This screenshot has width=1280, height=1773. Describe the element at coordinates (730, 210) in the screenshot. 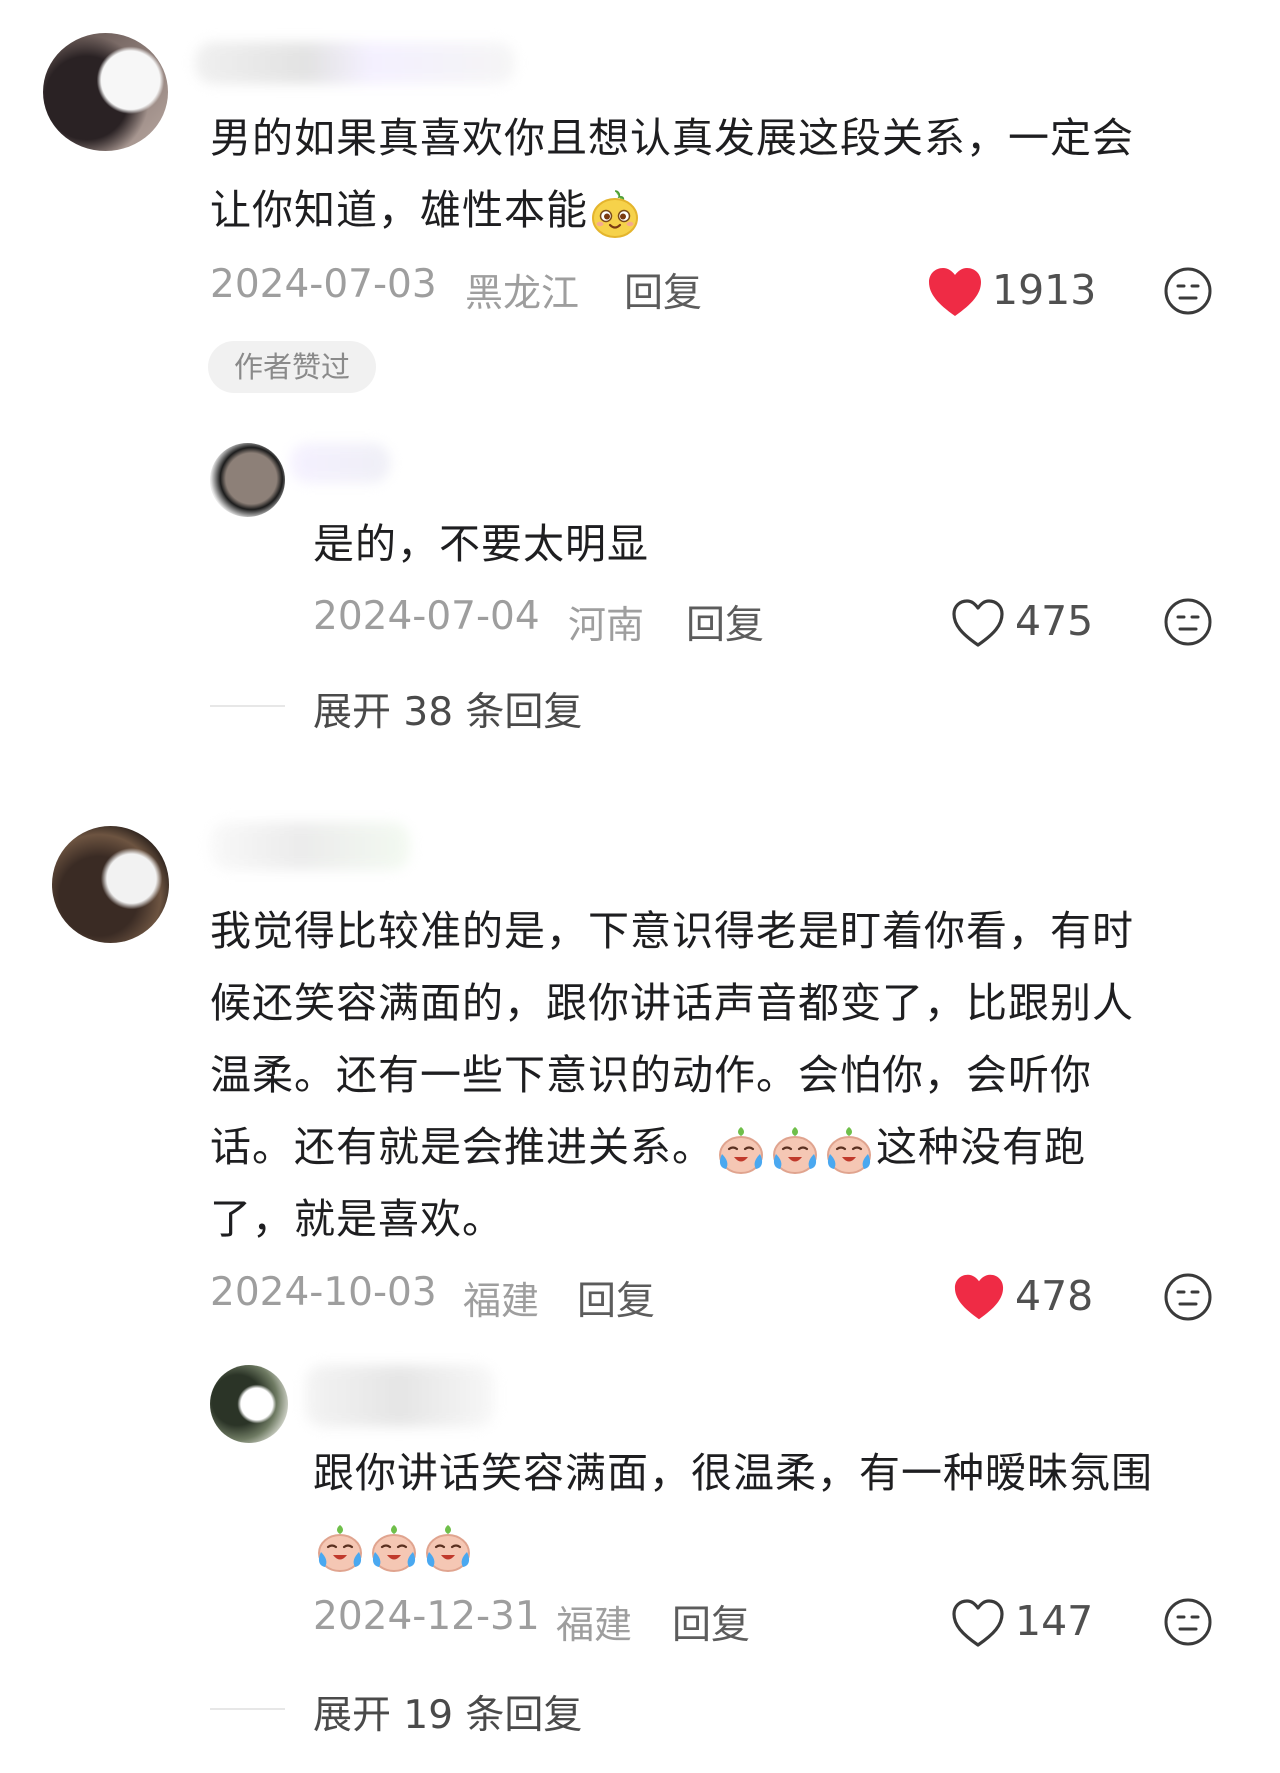

I see `comment-line: 让你知道，雄性本能` at that location.